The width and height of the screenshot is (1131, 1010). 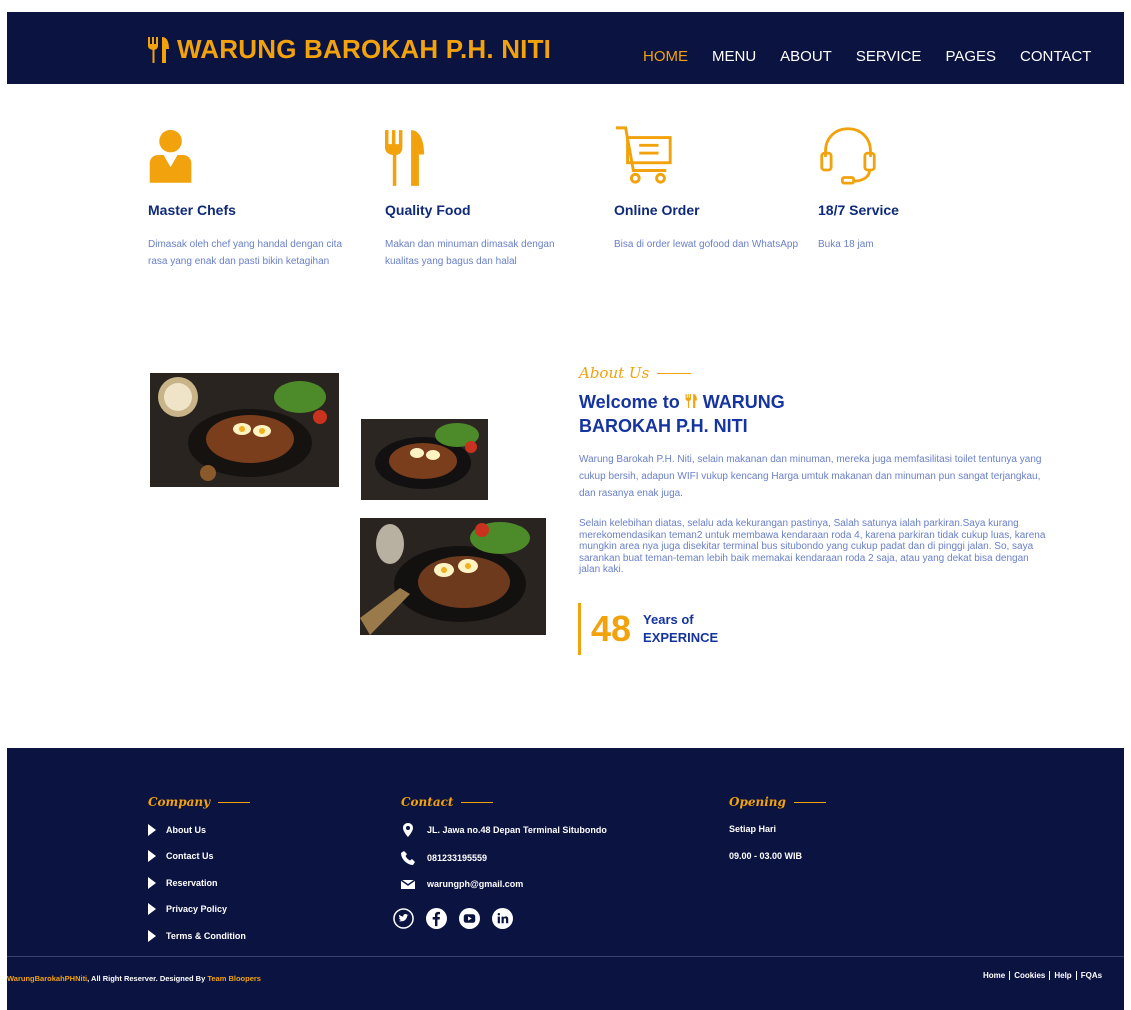 I want to click on address-text: JL. Jawa no.48 Depan Terminal Situbondo, so click(x=517, y=830).